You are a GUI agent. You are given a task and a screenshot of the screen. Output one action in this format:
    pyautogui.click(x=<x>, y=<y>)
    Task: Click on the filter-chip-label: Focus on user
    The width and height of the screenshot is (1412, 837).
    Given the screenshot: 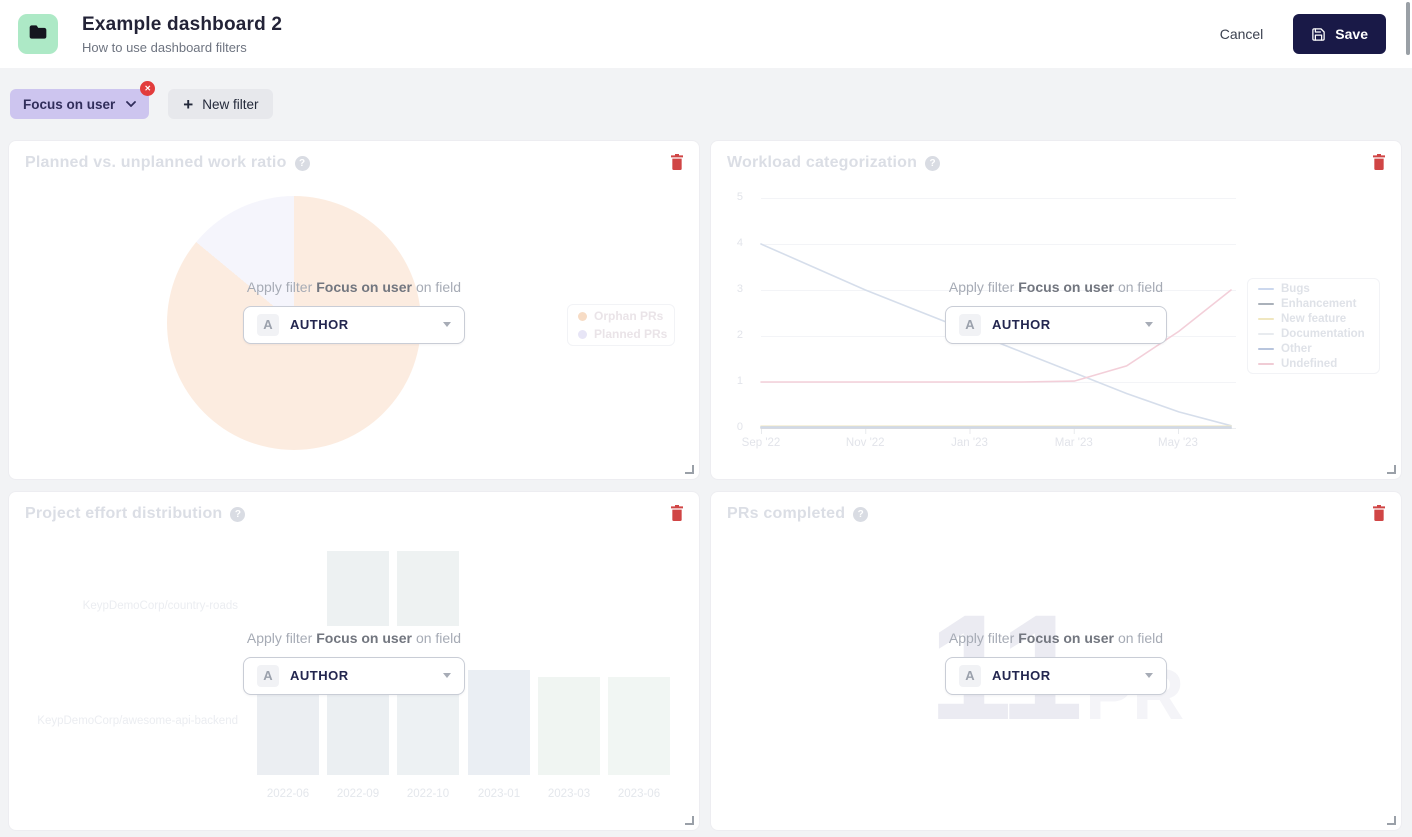 What is the action you would take?
    pyautogui.click(x=69, y=104)
    